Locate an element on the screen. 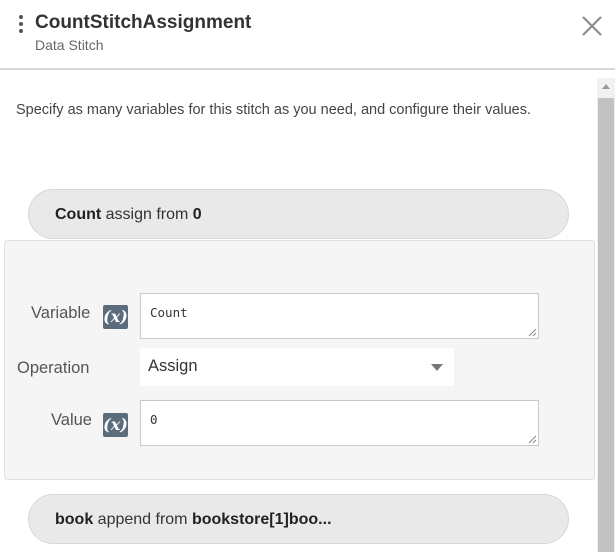  scroll-up-arrow-icon is located at coordinates (606, 87).